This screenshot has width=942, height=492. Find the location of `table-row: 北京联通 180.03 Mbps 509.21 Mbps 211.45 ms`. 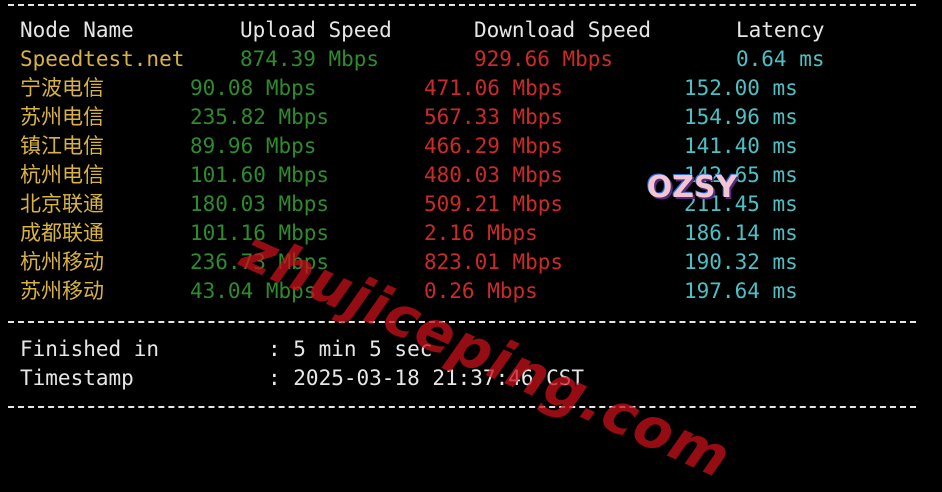

table-row: 北京联通 180.03 Mbps 509.21 Mbps 211.45 ms is located at coordinates (471, 204).